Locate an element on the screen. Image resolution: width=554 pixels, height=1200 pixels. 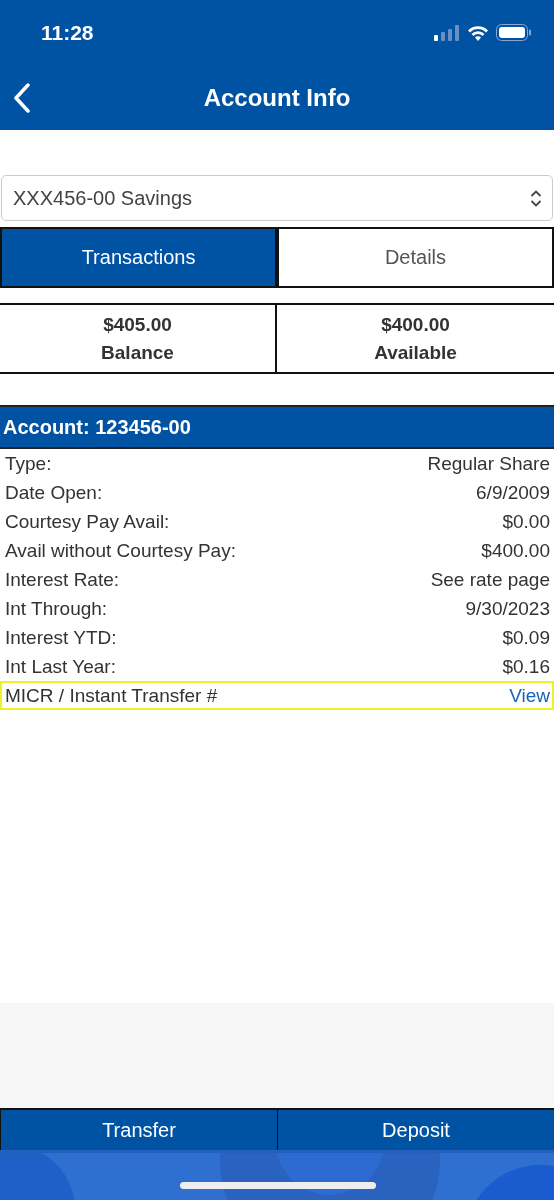
detail-value: Regular Share is located at coordinates (488, 463).